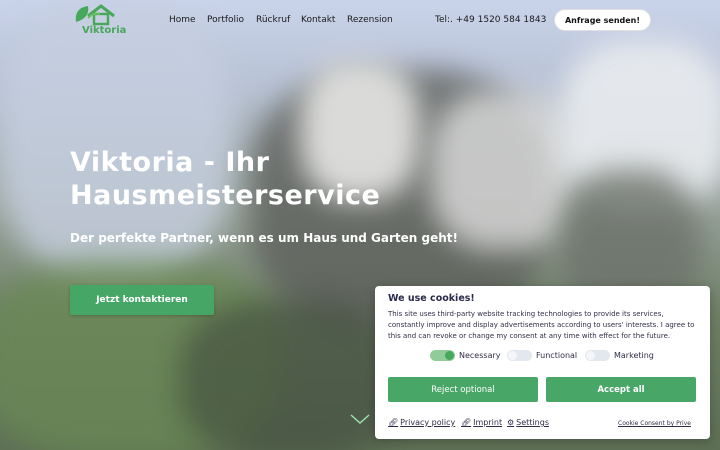 The height and width of the screenshot is (450, 720). What do you see at coordinates (360, 419) in the screenshot?
I see `chevron-down-icon` at bounding box center [360, 419].